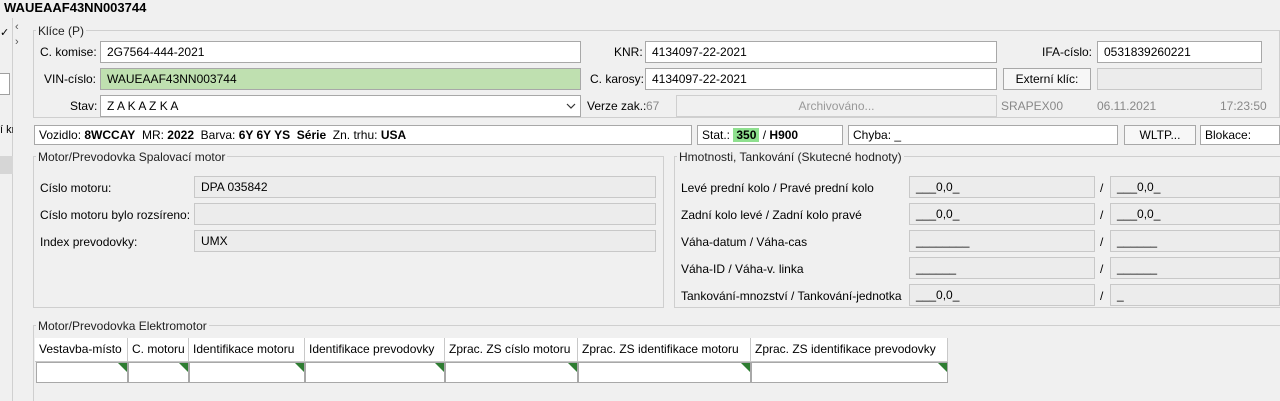 The width and height of the screenshot is (1280, 401). Describe the element at coordinates (511, 350) in the screenshot. I see `column-header: Zprac. ZS císlo motoru` at that location.